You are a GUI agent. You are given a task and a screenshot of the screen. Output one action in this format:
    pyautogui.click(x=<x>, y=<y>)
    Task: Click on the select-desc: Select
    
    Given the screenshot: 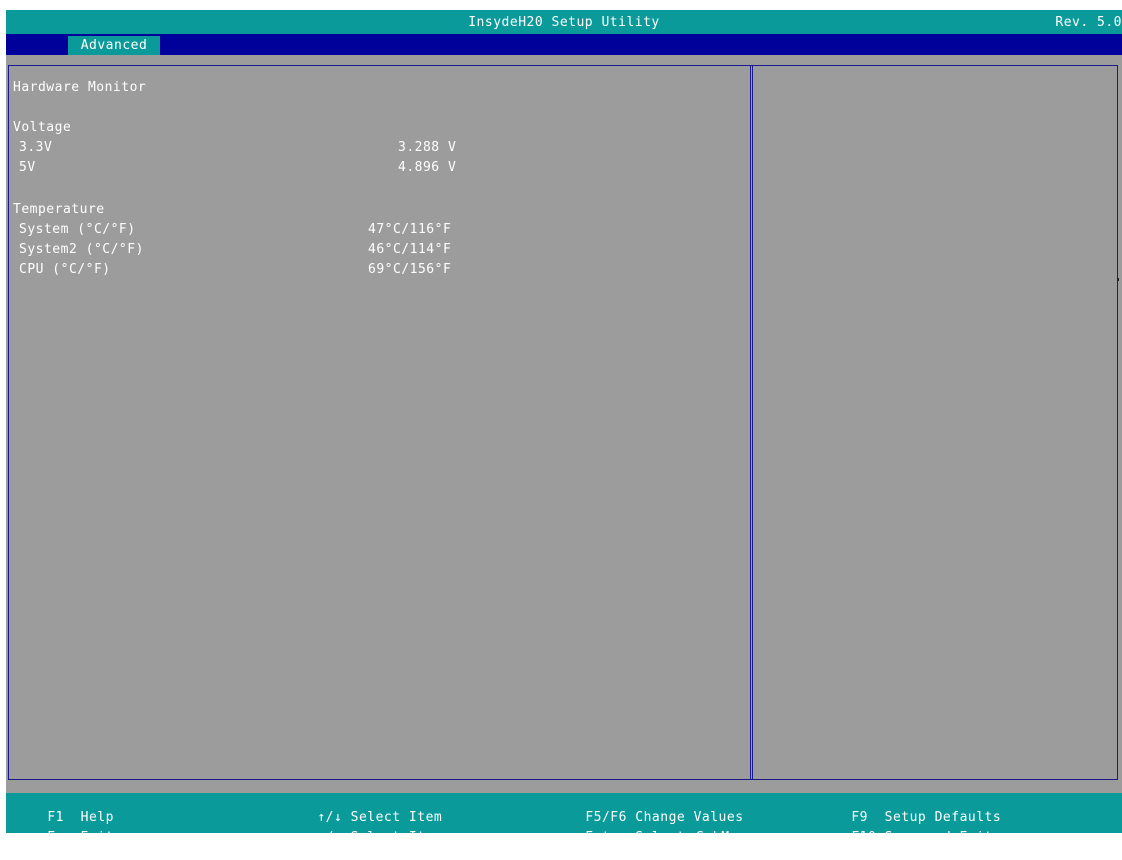 What is the action you would take?
    pyautogui.click(x=660, y=837)
    